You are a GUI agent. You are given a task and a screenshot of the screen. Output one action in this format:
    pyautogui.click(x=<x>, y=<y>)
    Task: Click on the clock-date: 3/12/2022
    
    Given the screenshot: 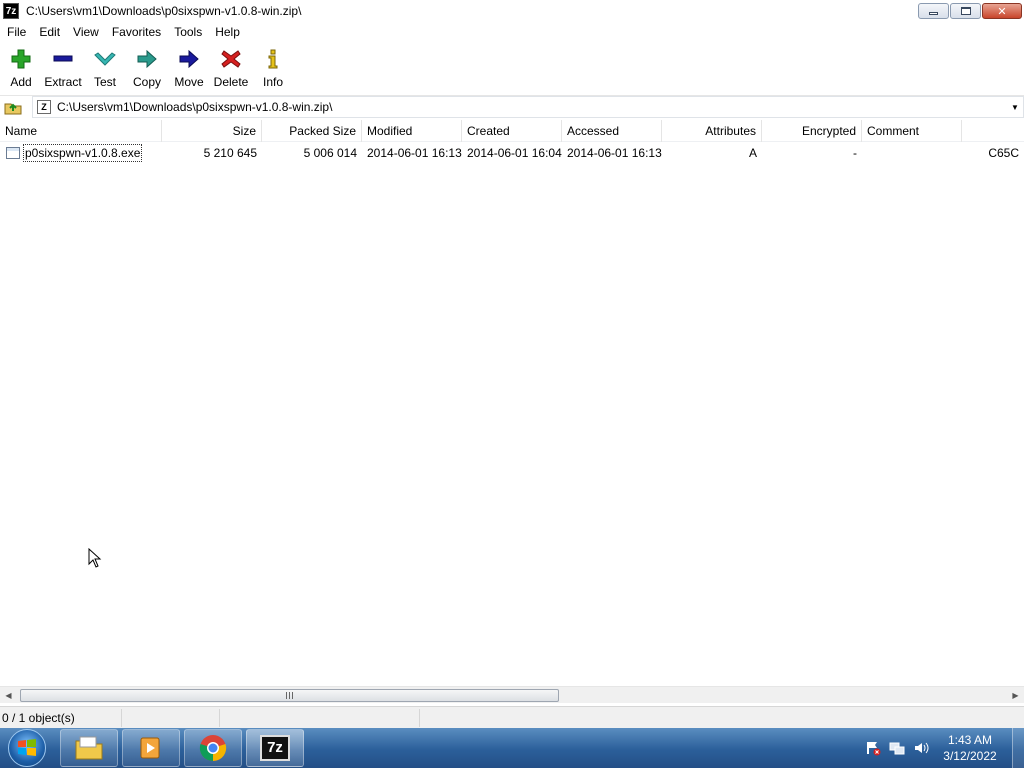 What is the action you would take?
    pyautogui.click(x=970, y=756)
    